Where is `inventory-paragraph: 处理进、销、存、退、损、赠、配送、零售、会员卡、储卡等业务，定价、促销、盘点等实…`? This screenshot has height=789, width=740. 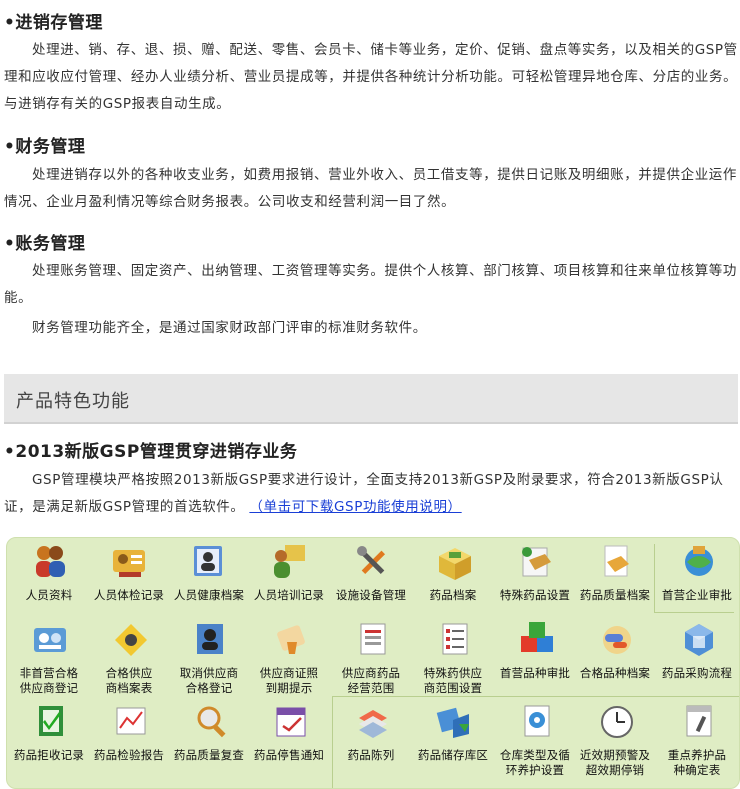
inventory-paragraph: 处理进、销、存、退、损、赠、配送、零售、会员卡、储卡等业务，定价、促销、盘点等实… is located at coordinates (371, 77).